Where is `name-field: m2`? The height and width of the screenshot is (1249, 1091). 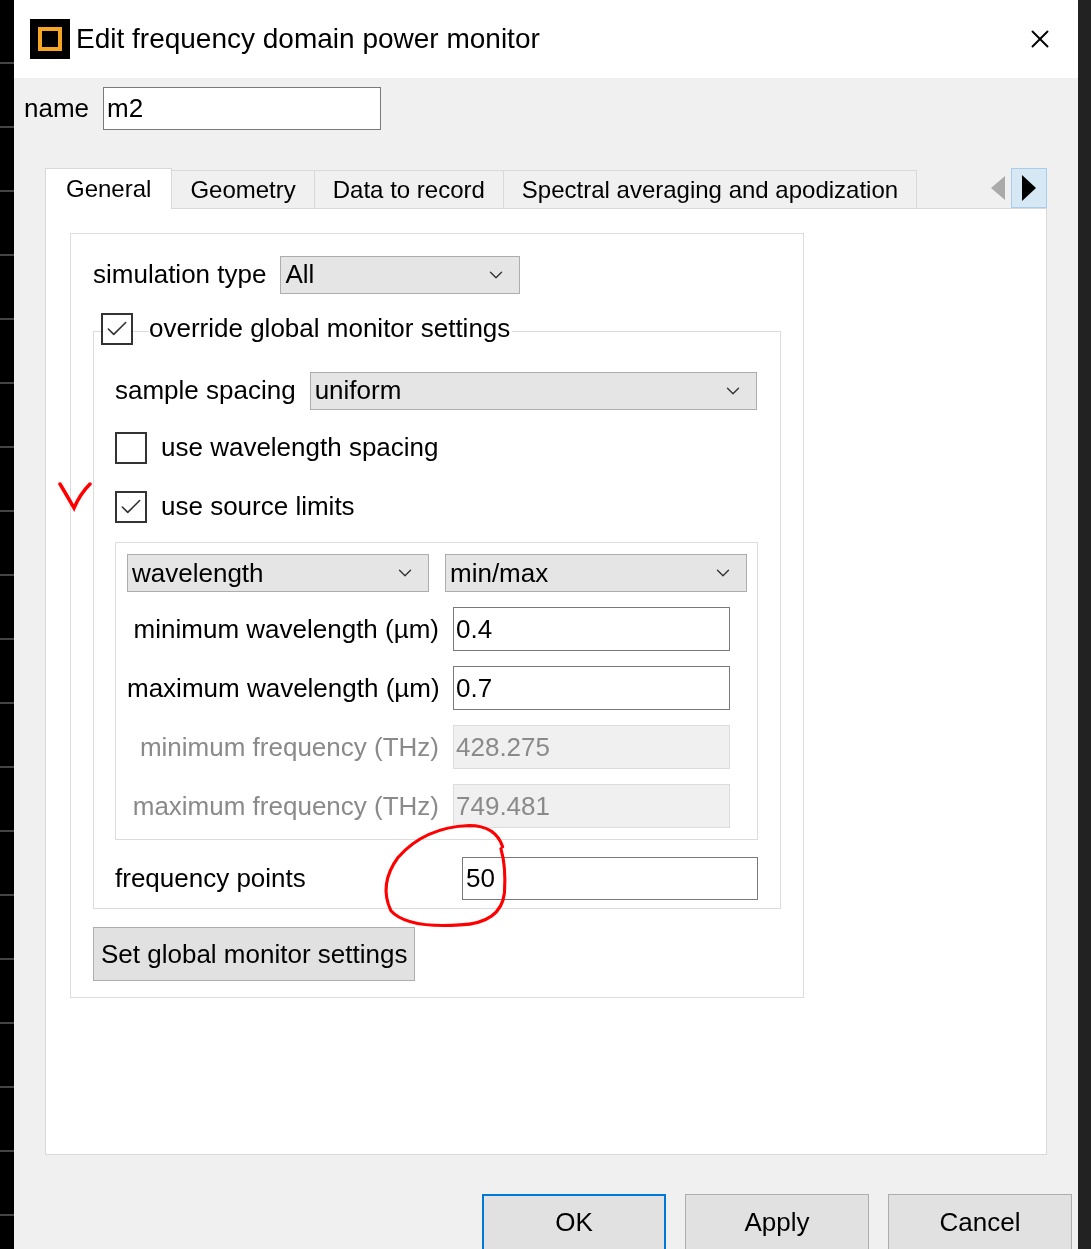 name-field: m2 is located at coordinates (242, 108).